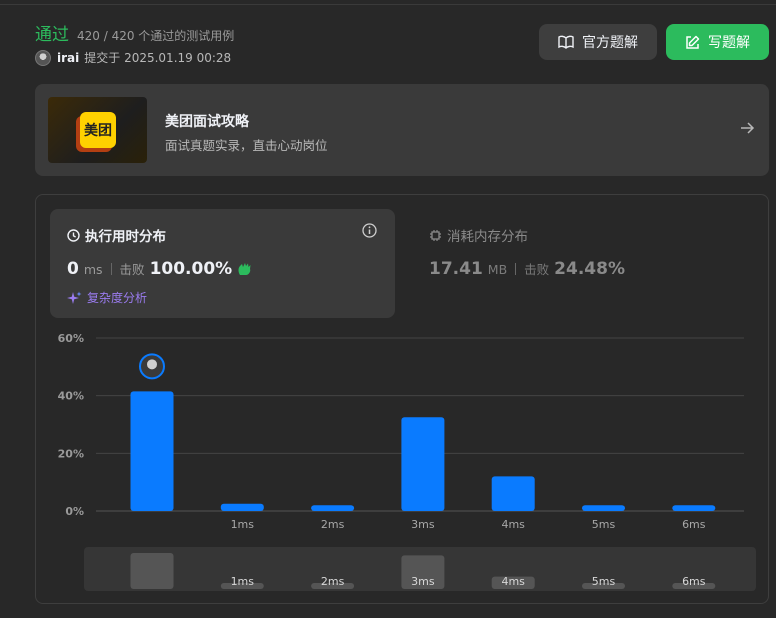 This screenshot has width=776, height=618. What do you see at coordinates (402, 130) in the screenshot?
I see `meituan-banner: 美团 美团面试攻略 面试真题实录，直击心动岗位` at bounding box center [402, 130].